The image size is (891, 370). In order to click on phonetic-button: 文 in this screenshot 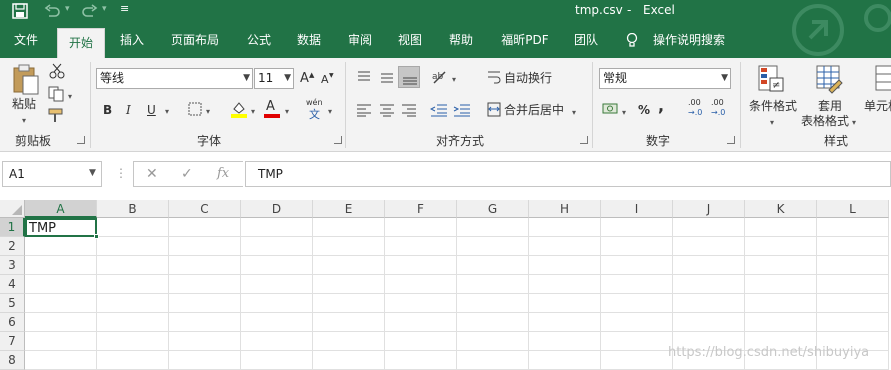, I will do `click(314, 115)`.